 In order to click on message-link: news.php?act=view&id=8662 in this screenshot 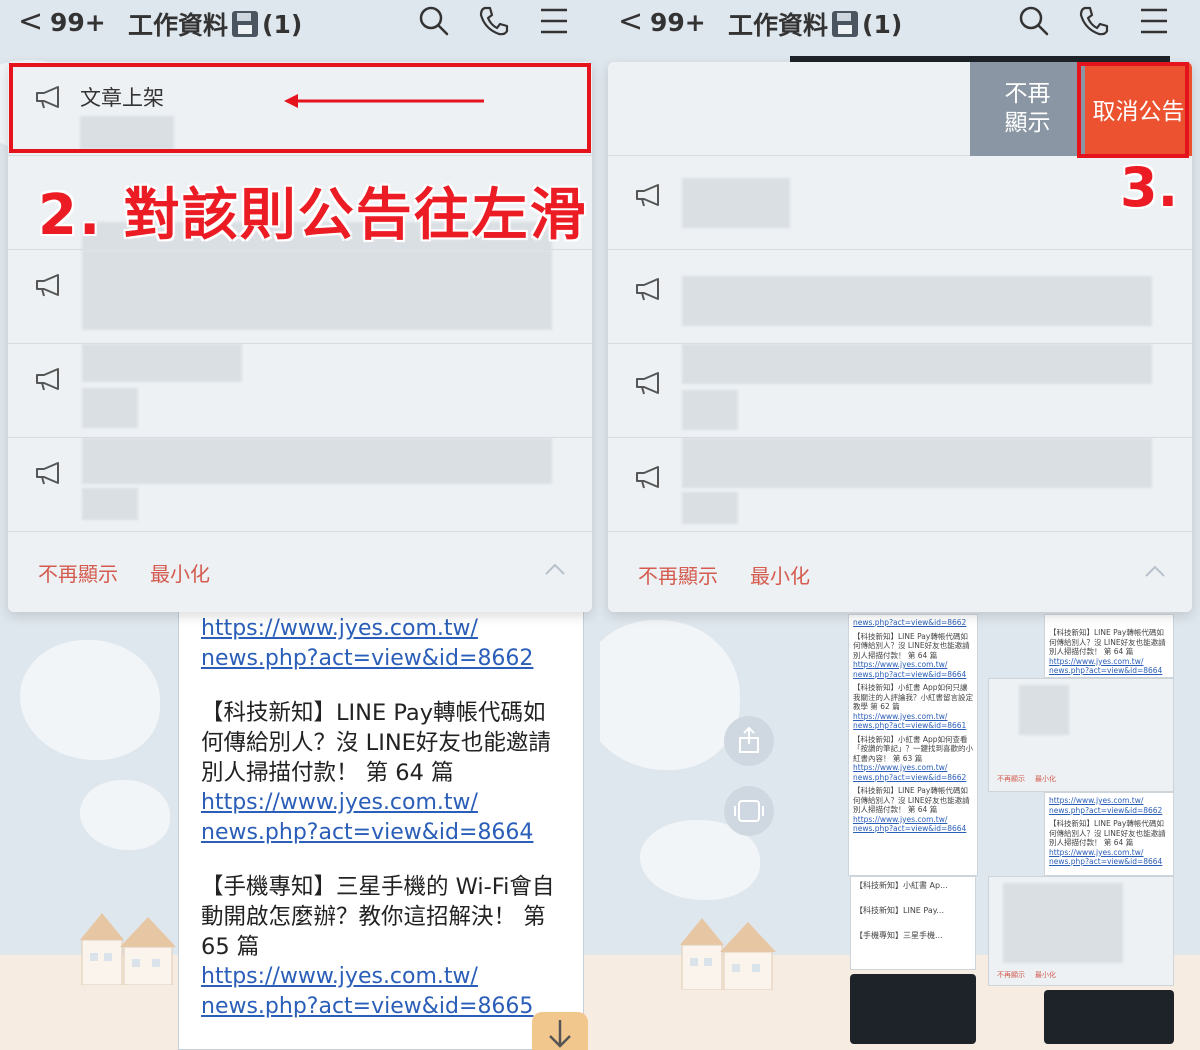, I will do `click(382, 659)`.